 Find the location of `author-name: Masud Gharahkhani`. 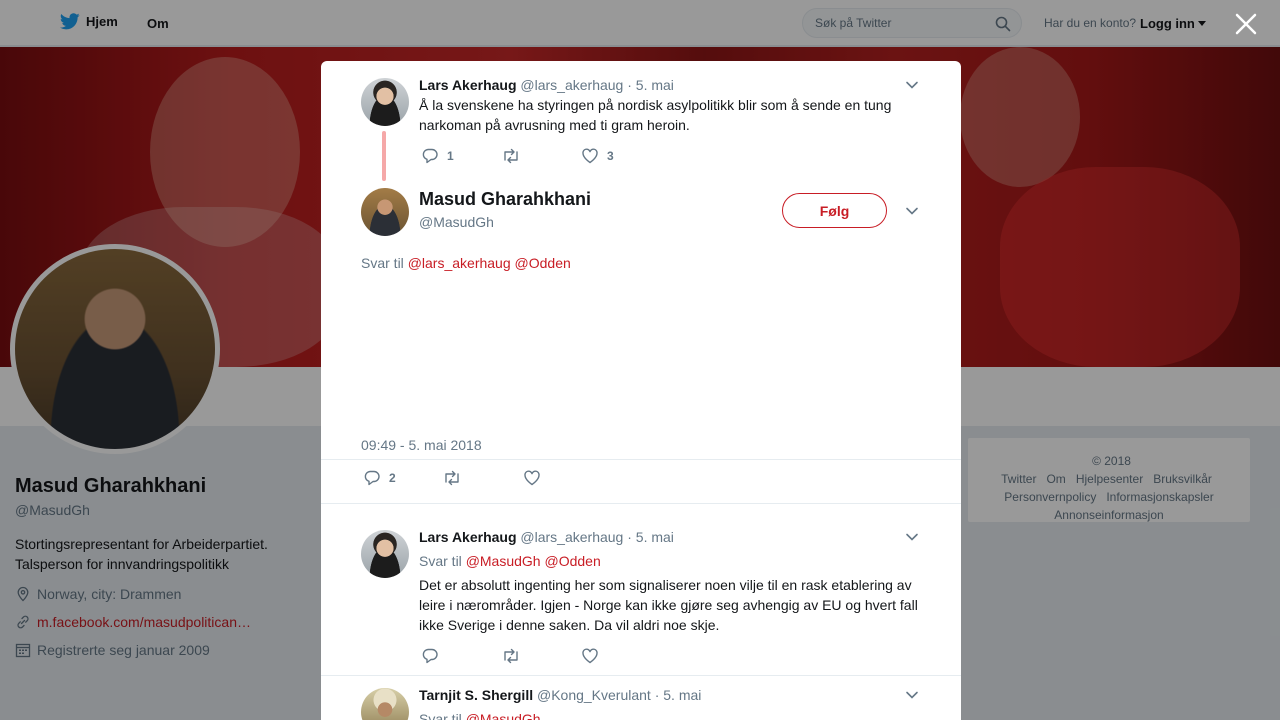

author-name: Masud Gharahkhani is located at coordinates (505, 199).